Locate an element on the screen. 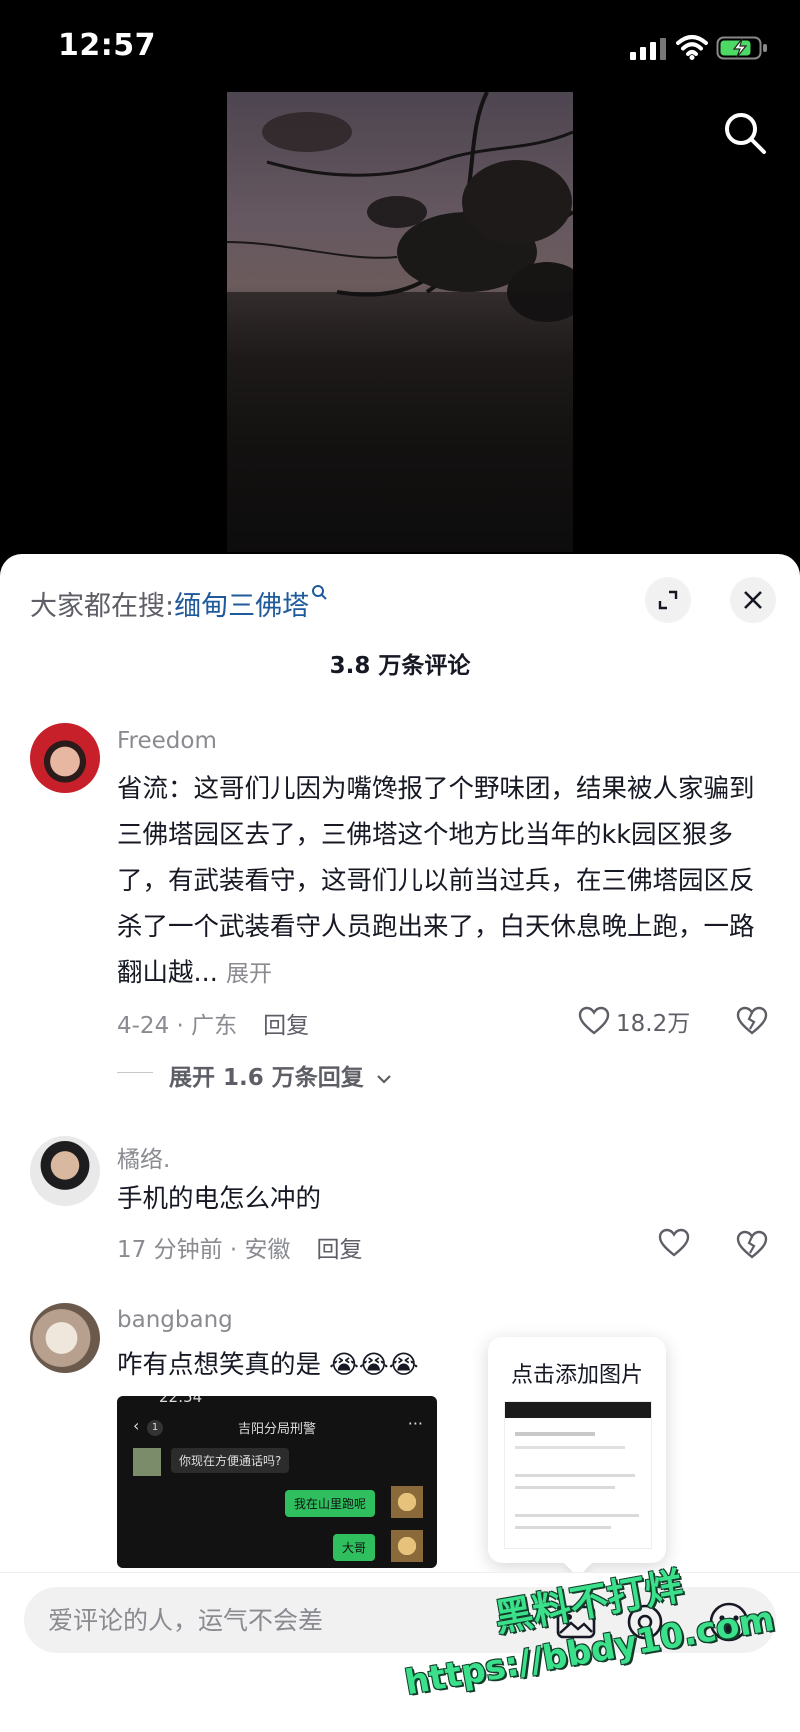  chat-status-time: 22:54 is located at coordinates (181, 1401).